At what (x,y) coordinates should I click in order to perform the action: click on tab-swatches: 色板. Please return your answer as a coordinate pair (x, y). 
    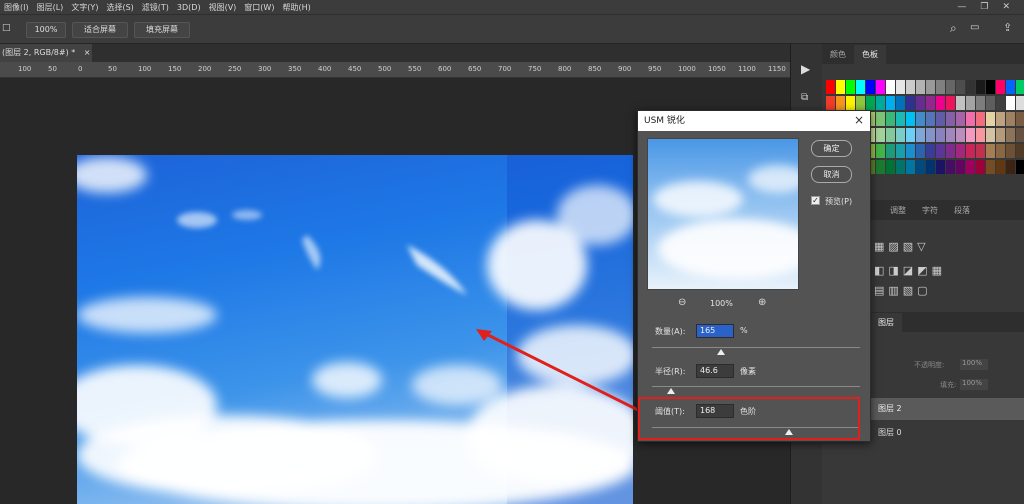
    Looking at the image, I should click on (870, 54).